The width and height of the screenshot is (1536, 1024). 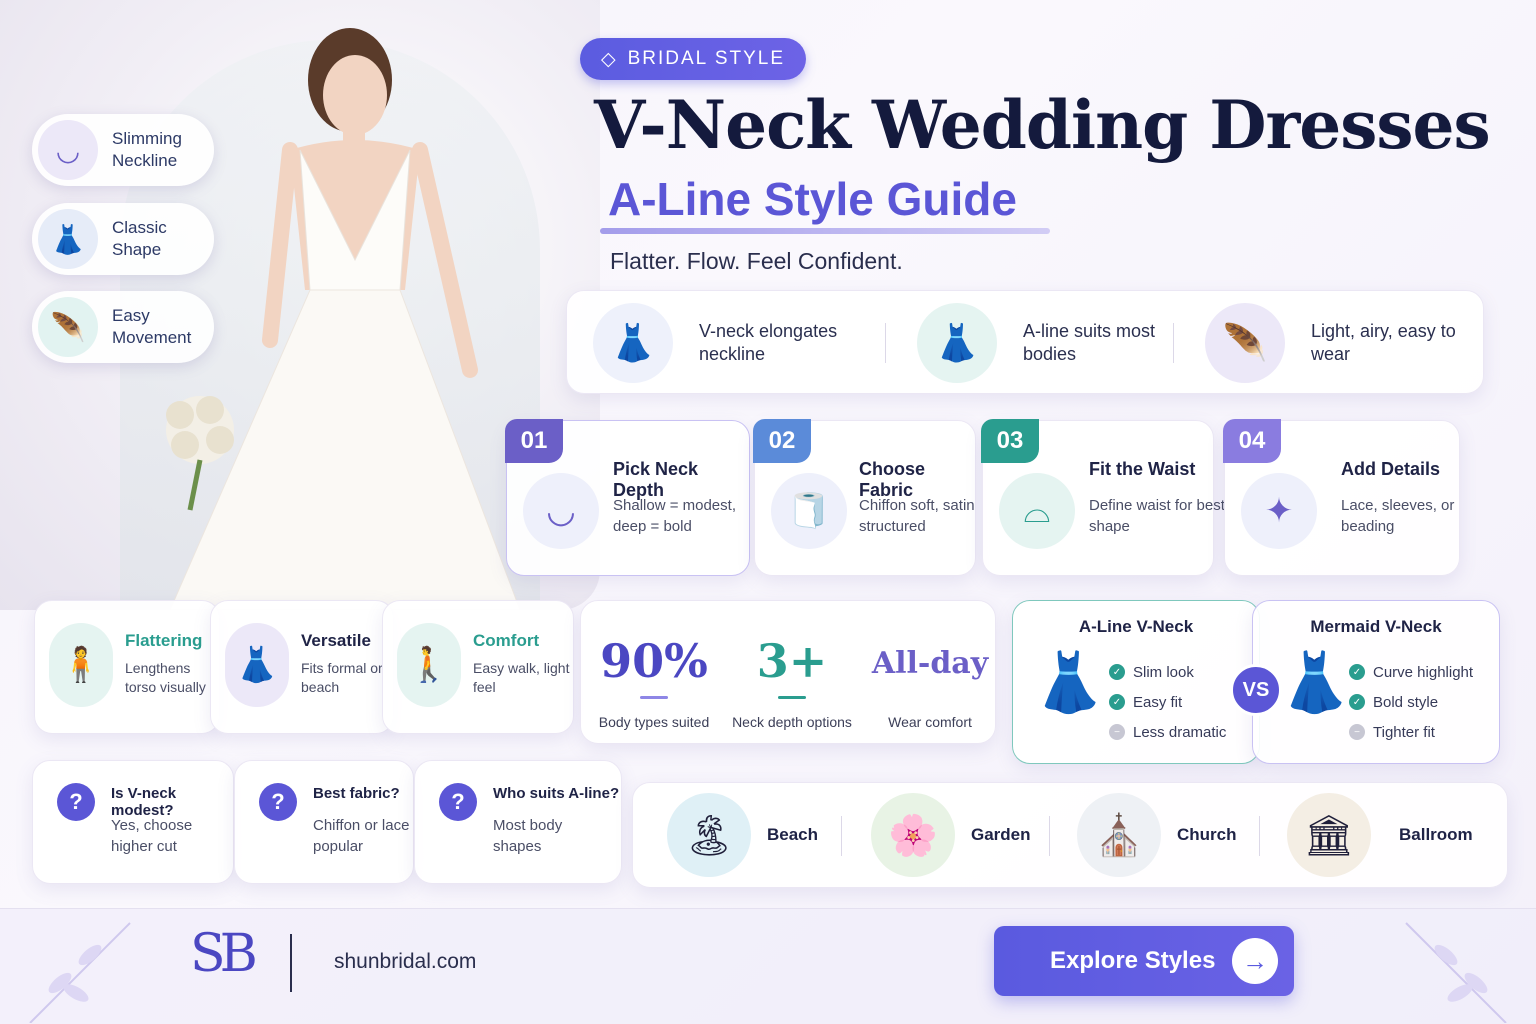 I want to click on venue-item: ⛪ Church, so click(x=1157, y=835).